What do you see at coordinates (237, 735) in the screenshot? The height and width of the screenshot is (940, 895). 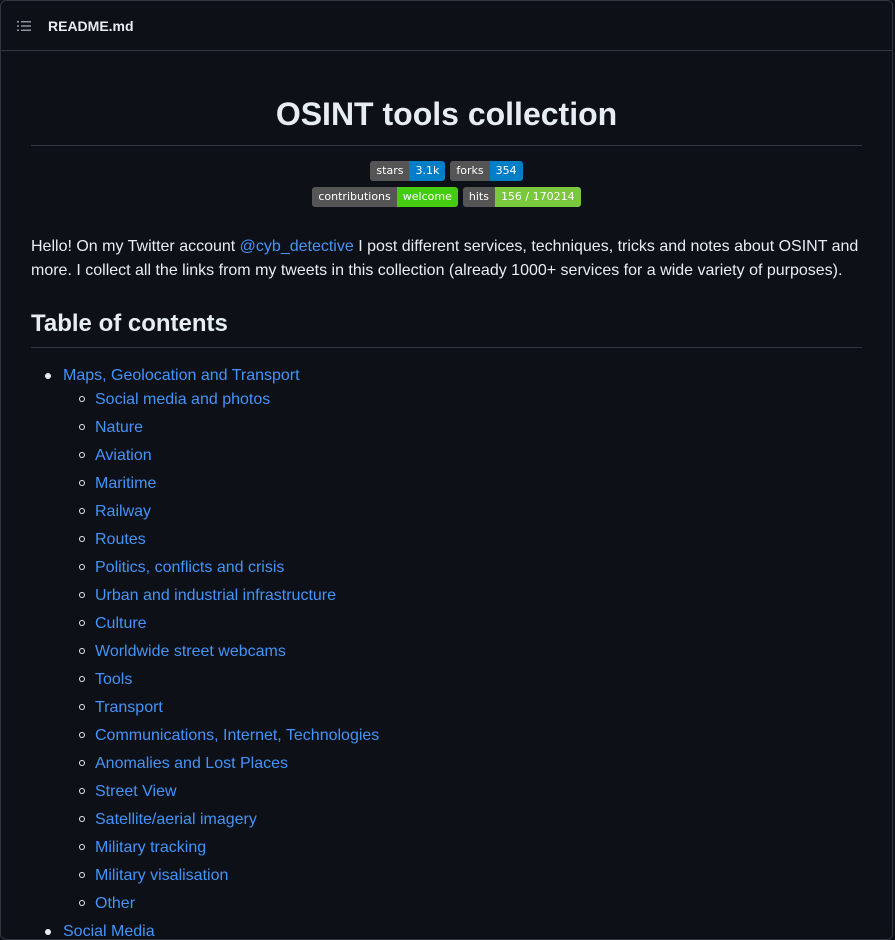 I see `toc-subsection-link: Communications, Internet, Technologies` at bounding box center [237, 735].